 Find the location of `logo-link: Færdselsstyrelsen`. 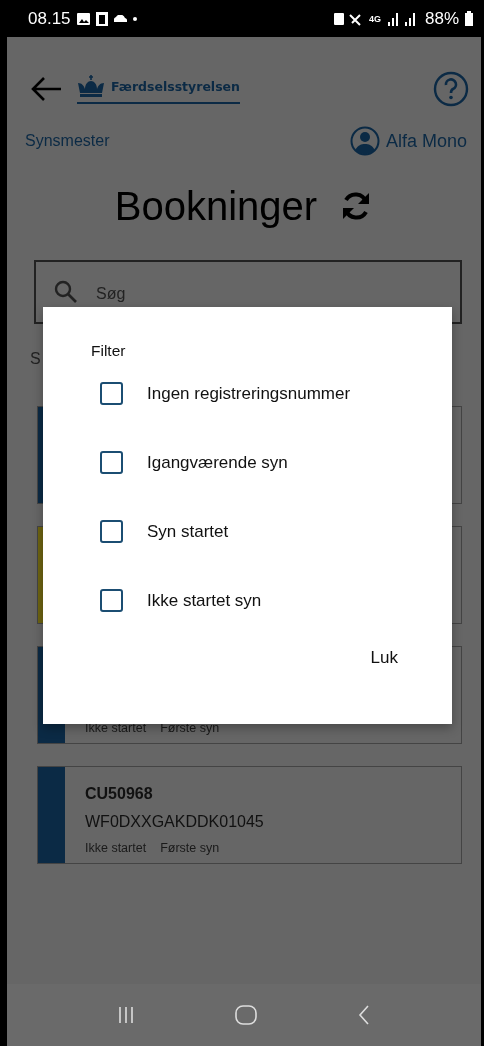

logo-link: Færdselsstyrelsen is located at coordinates (158, 89).